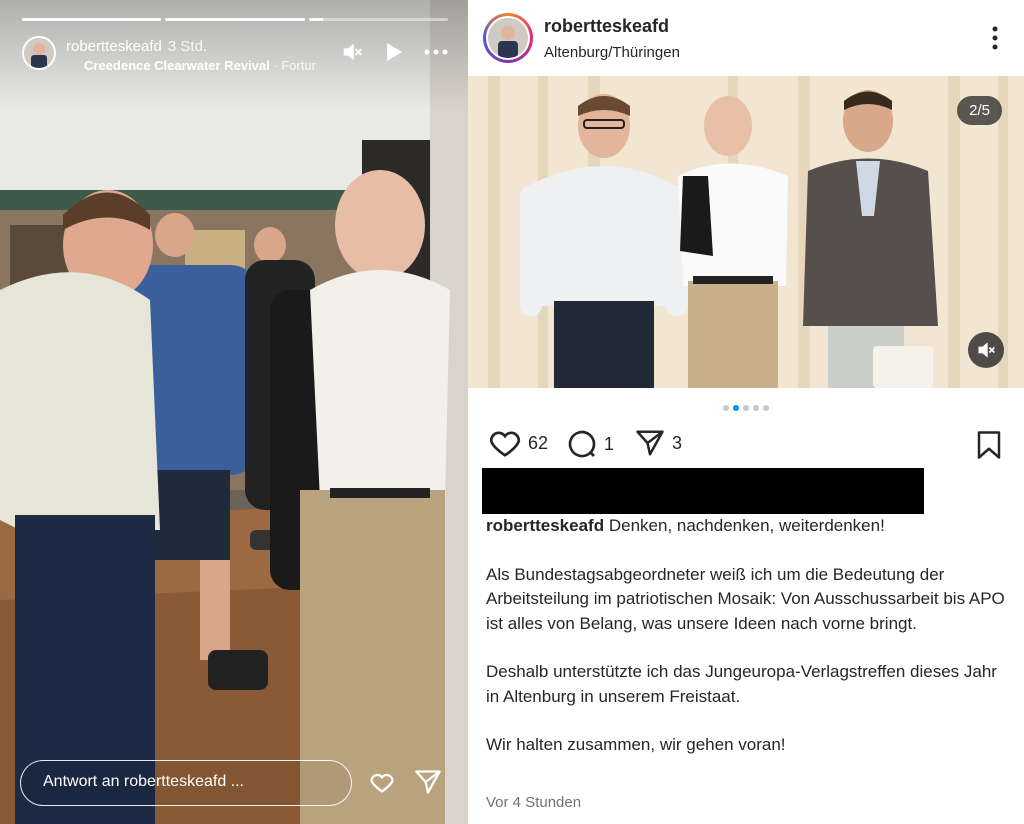 The width and height of the screenshot is (1024, 824). I want to click on share-action: 3, so click(658, 443).